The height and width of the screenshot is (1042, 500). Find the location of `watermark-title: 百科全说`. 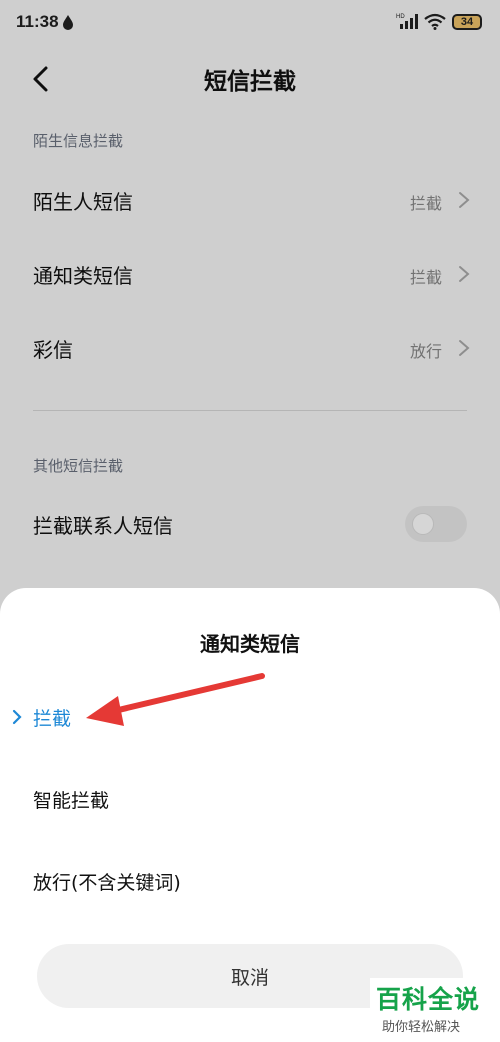

watermark-title: 百科全说 is located at coordinates (428, 999).